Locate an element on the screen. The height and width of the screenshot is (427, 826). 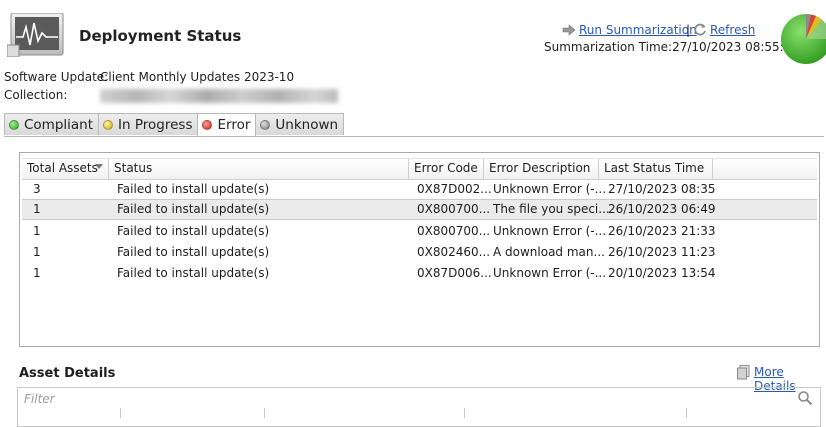
tabs-divider is located at coordinates (414, 136).